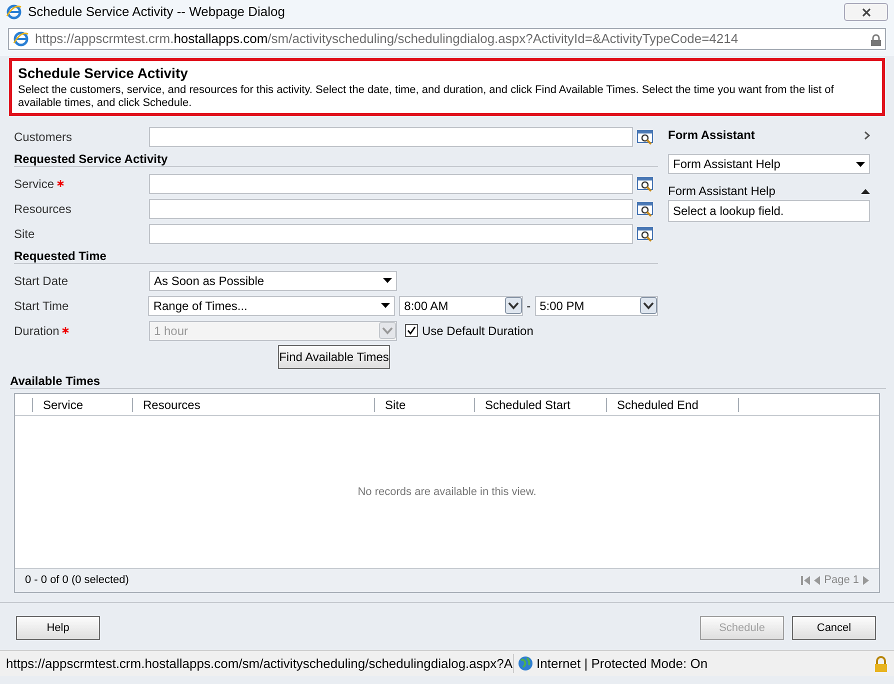 The width and height of the screenshot is (894, 684). What do you see at coordinates (769, 211) in the screenshot?
I see `assistant-help-text: Select a lookup field.` at bounding box center [769, 211].